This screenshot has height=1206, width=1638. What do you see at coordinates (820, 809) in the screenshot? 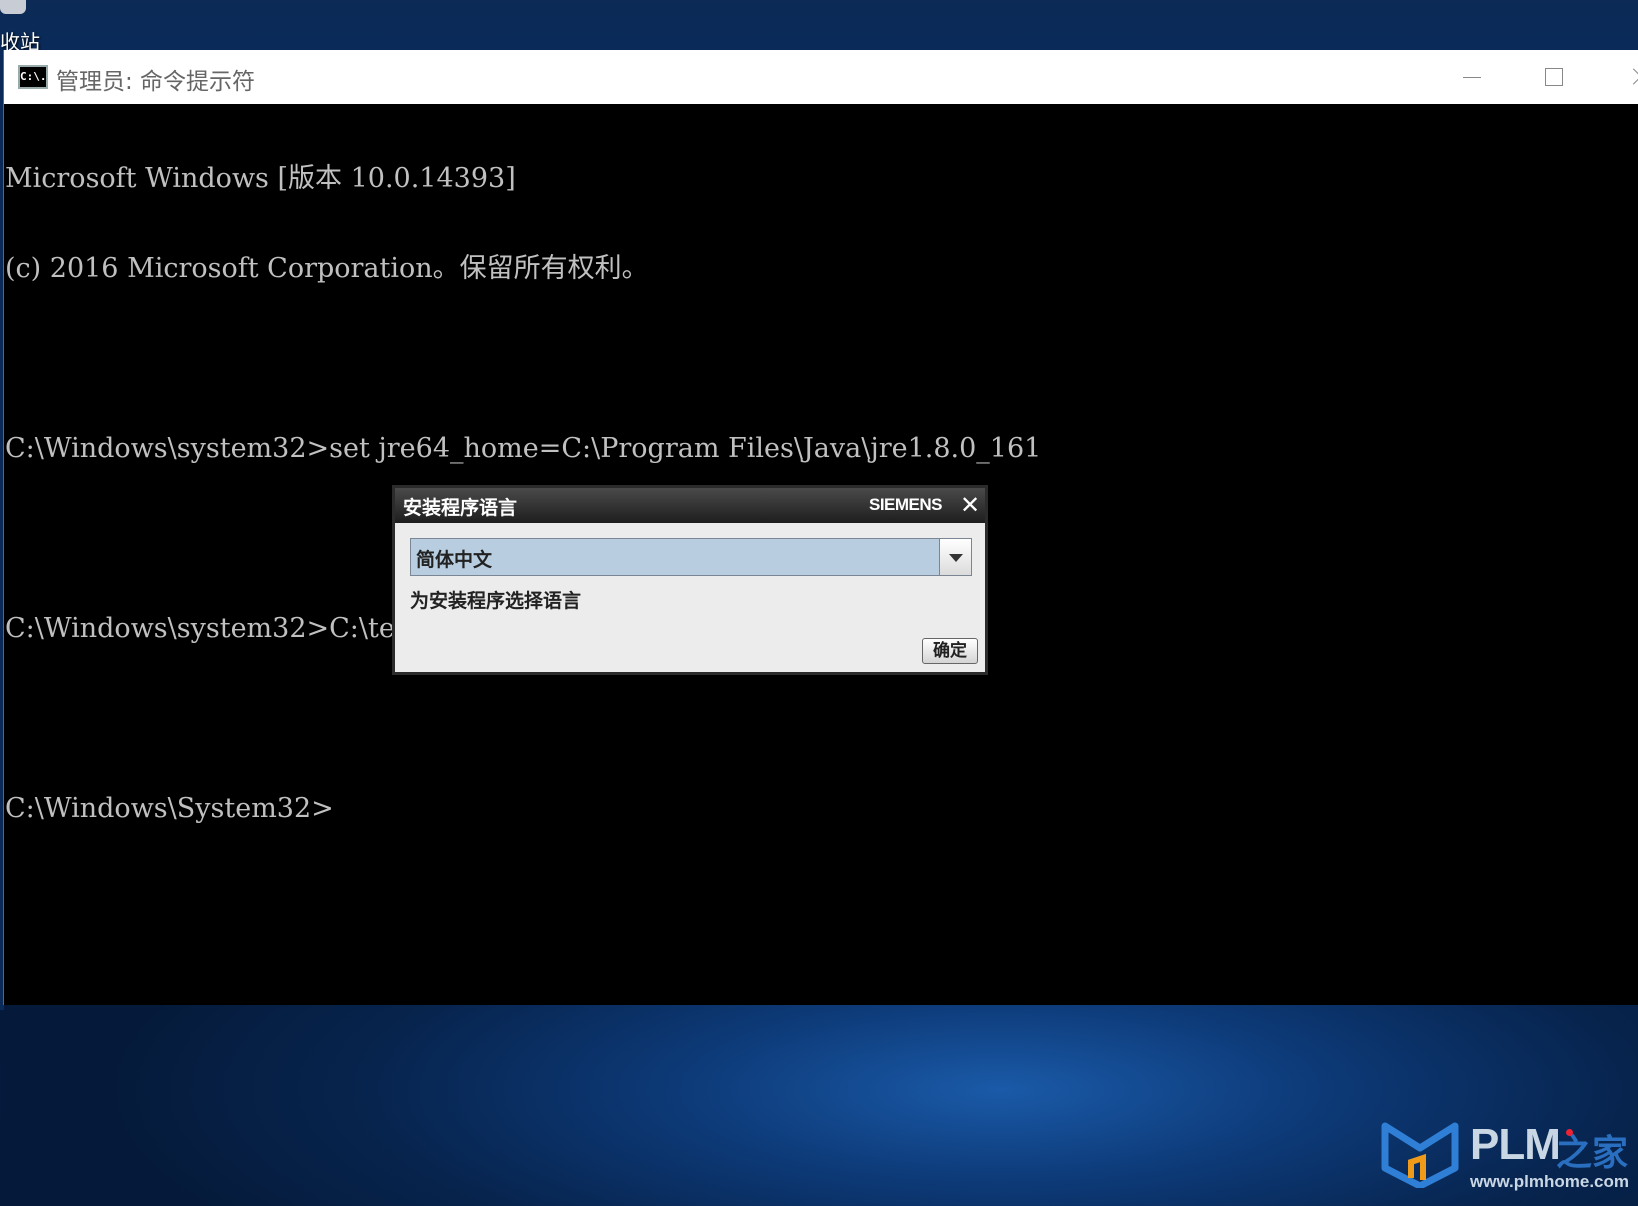
I see `console-prompt: C:\Windows\System32>` at bounding box center [820, 809].